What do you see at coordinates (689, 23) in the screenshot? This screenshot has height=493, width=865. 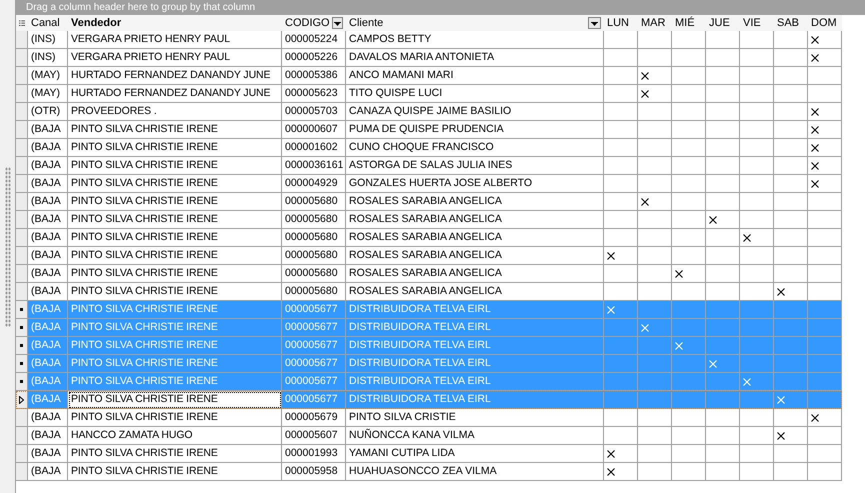 I see `column-header: MIÉ` at bounding box center [689, 23].